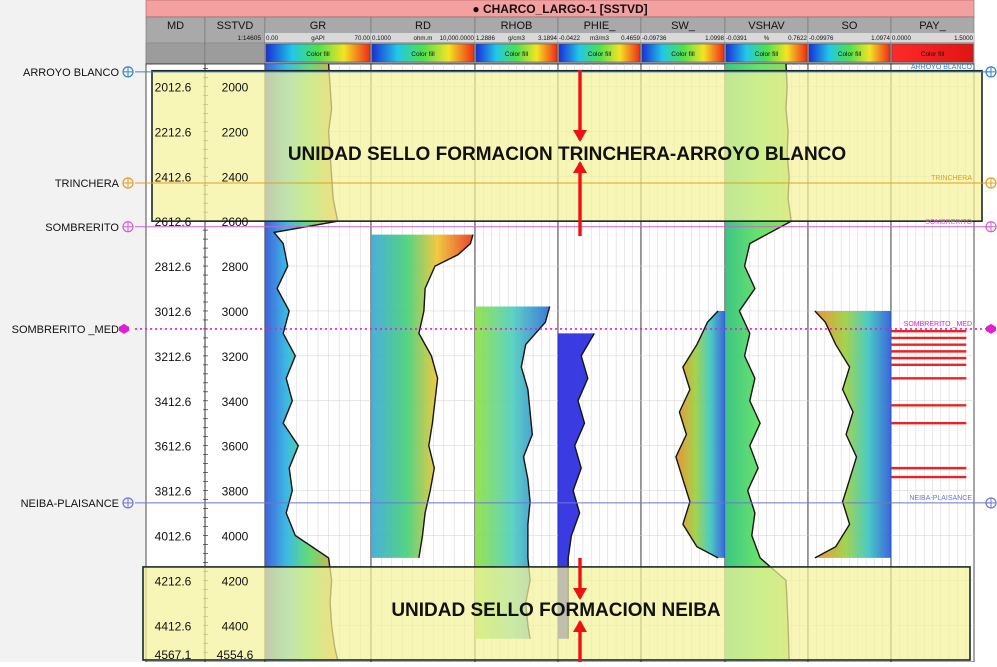 The image size is (997, 667). What do you see at coordinates (235, 447) in the screenshot?
I see `sstvd-depth-label: 3600` at bounding box center [235, 447].